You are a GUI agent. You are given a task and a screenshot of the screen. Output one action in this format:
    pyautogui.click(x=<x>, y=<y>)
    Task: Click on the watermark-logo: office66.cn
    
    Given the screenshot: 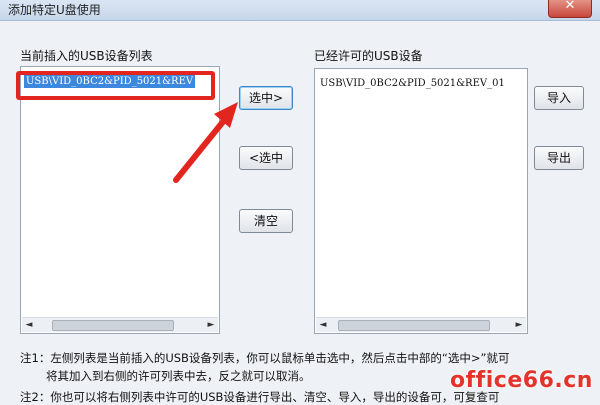 What is the action you would take?
    pyautogui.click(x=521, y=380)
    